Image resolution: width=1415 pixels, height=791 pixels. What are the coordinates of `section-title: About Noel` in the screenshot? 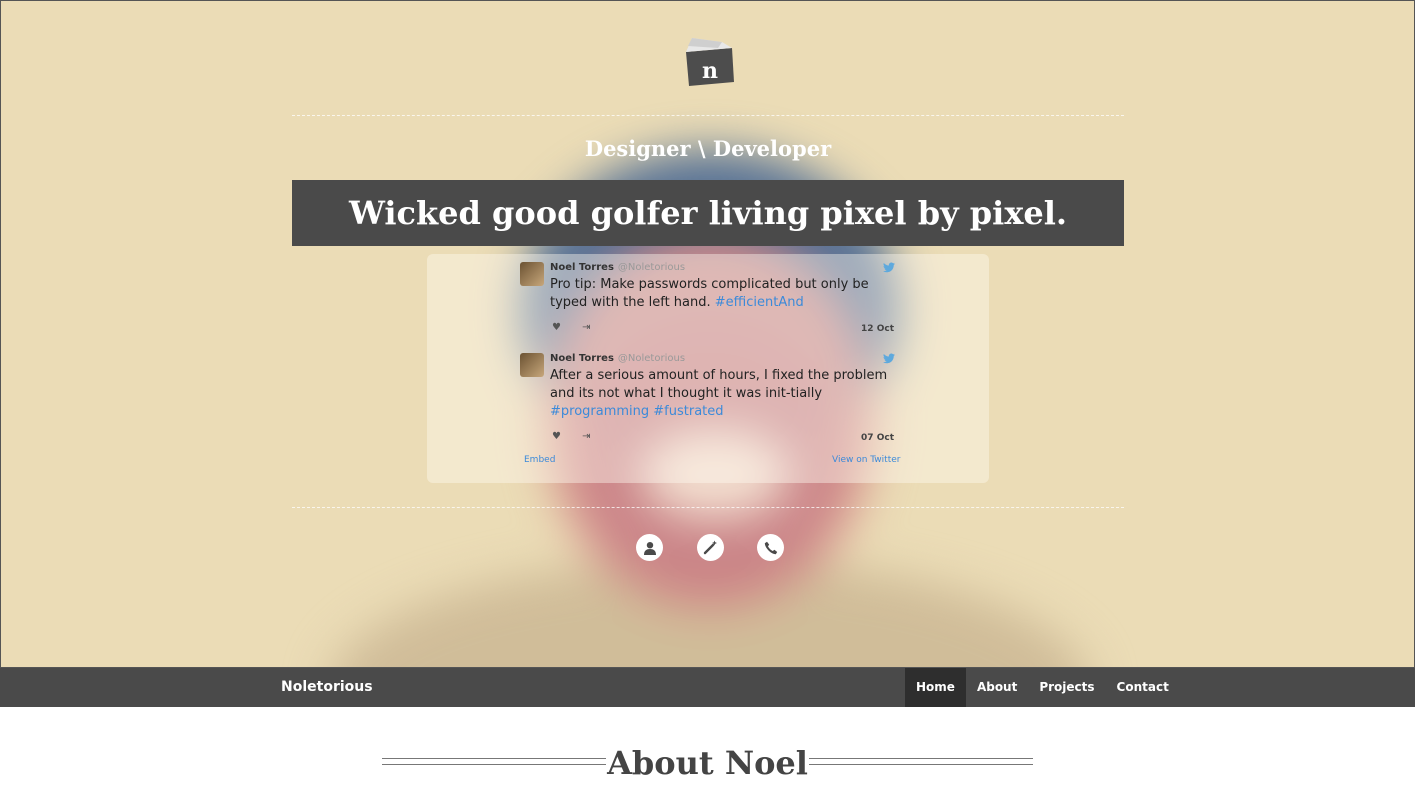 It's located at (707, 763).